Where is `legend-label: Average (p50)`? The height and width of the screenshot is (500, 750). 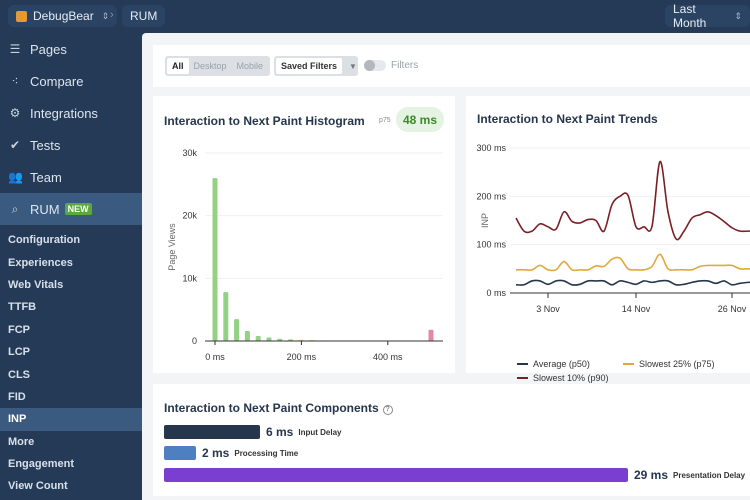
legend-label: Average (p50) is located at coordinates (561, 364).